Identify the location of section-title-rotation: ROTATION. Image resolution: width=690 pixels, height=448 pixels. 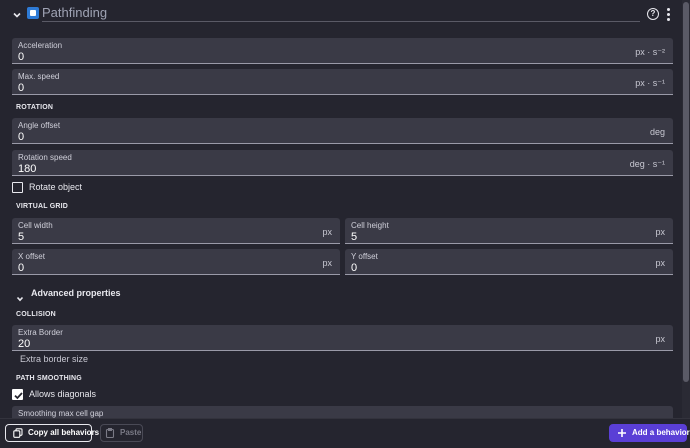
(35, 107).